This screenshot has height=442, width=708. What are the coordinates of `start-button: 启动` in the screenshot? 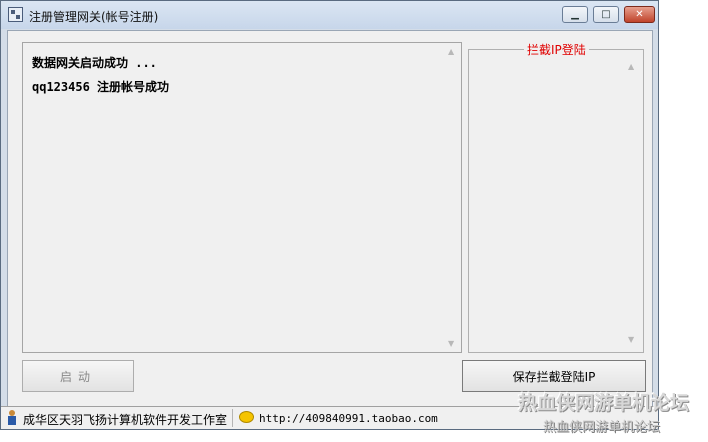 It's located at (78, 376).